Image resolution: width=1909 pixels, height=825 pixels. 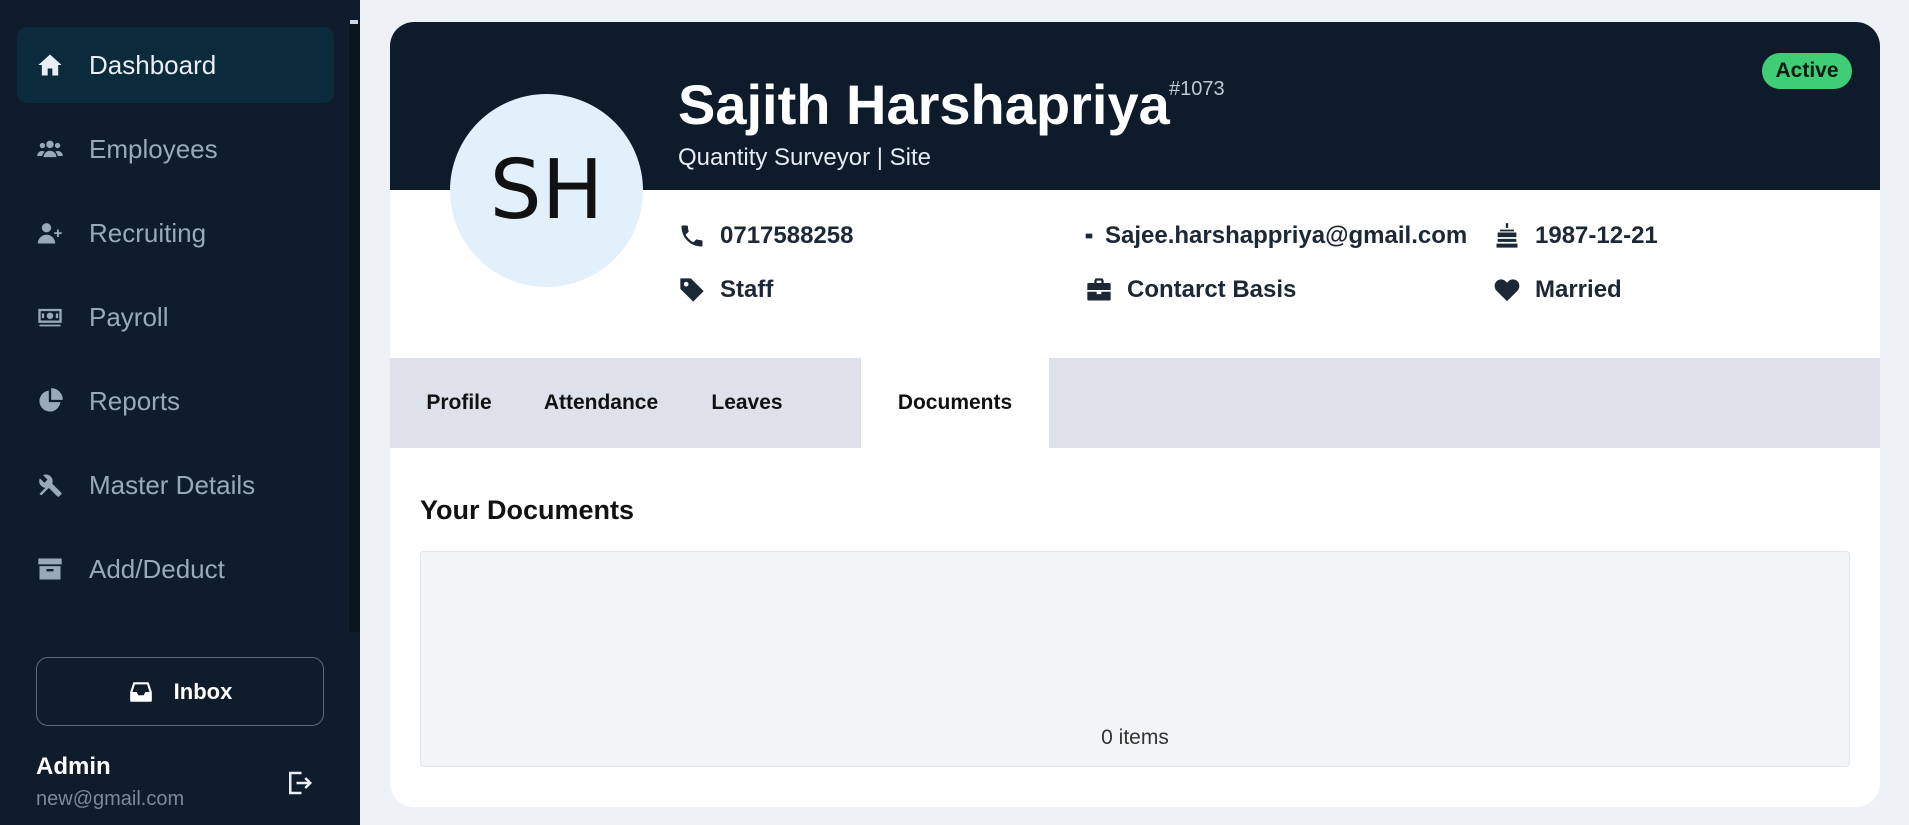 What do you see at coordinates (140, 691) in the screenshot?
I see `inbox-icon` at bounding box center [140, 691].